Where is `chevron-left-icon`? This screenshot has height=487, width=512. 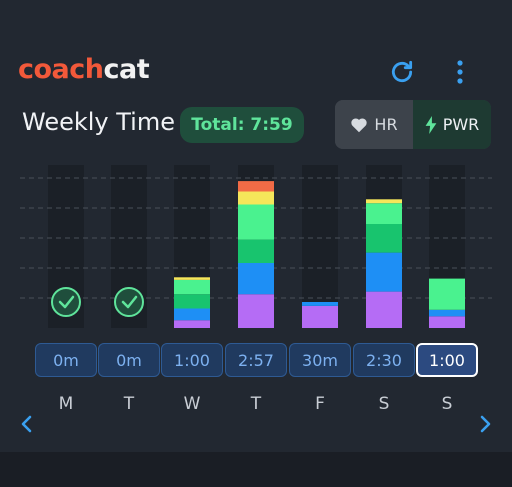
chevron-left-icon is located at coordinates (26, 424).